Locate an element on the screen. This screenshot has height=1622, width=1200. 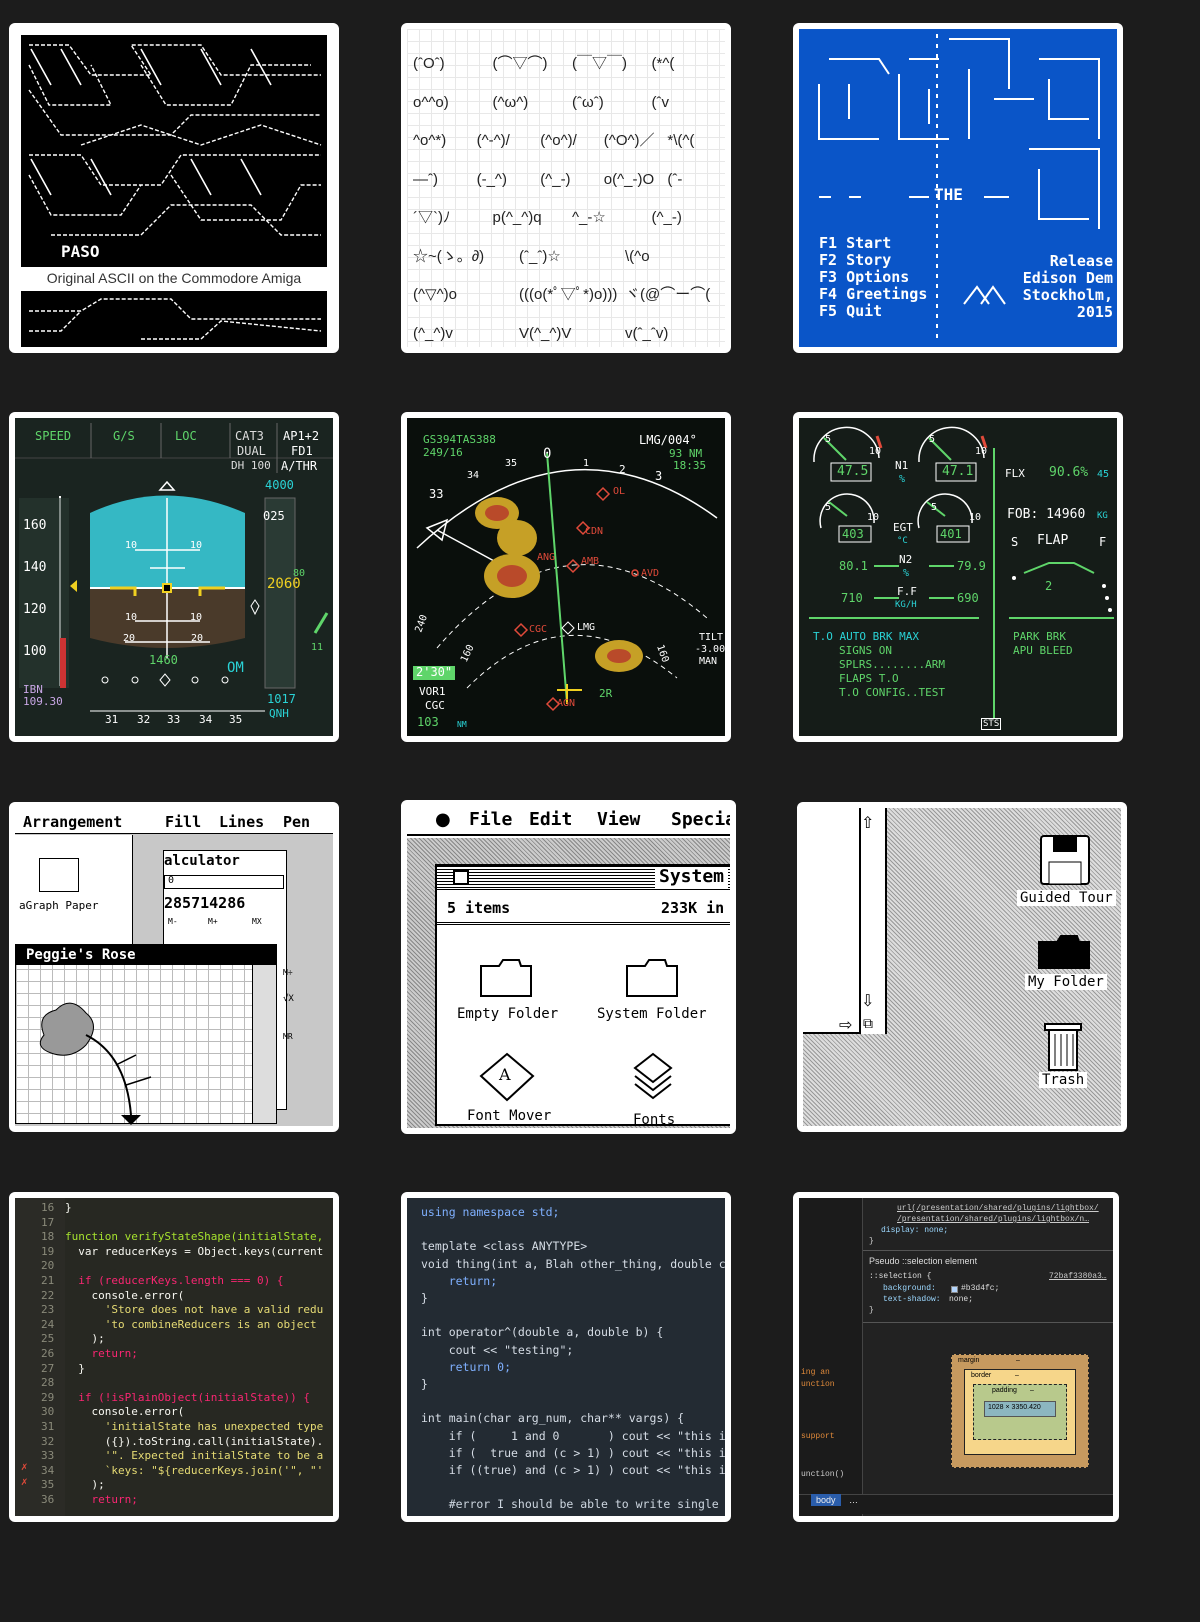
line-number: 35 is located at coordinates (48, 1485).